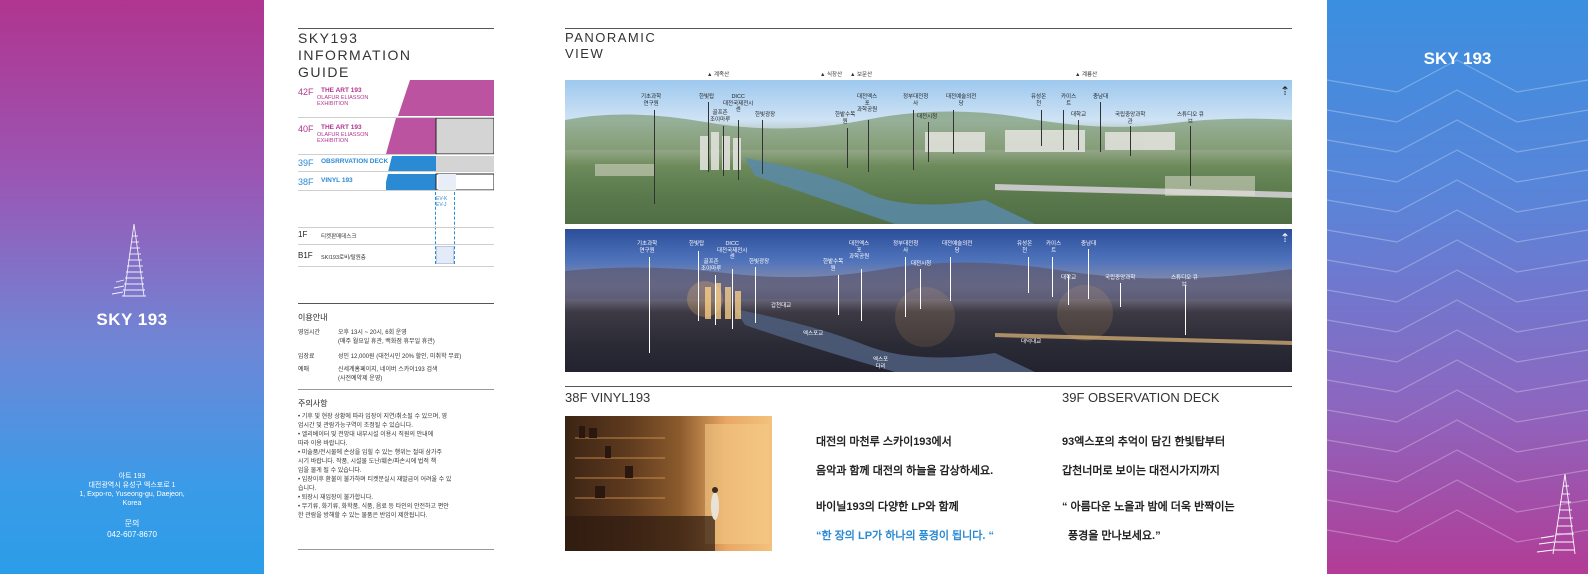 The height and width of the screenshot is (574, 1588). Describe the element at coordinates (313, 403) in the screenshot. I see `caution-title: 주의사항` at that location.